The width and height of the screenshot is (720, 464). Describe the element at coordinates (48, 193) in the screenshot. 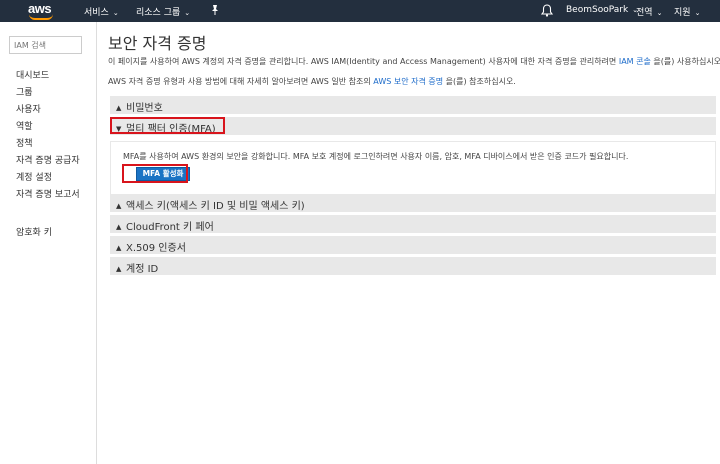

I see `sidebar-item-credential-report: 자격 증명 보고서` at that location.